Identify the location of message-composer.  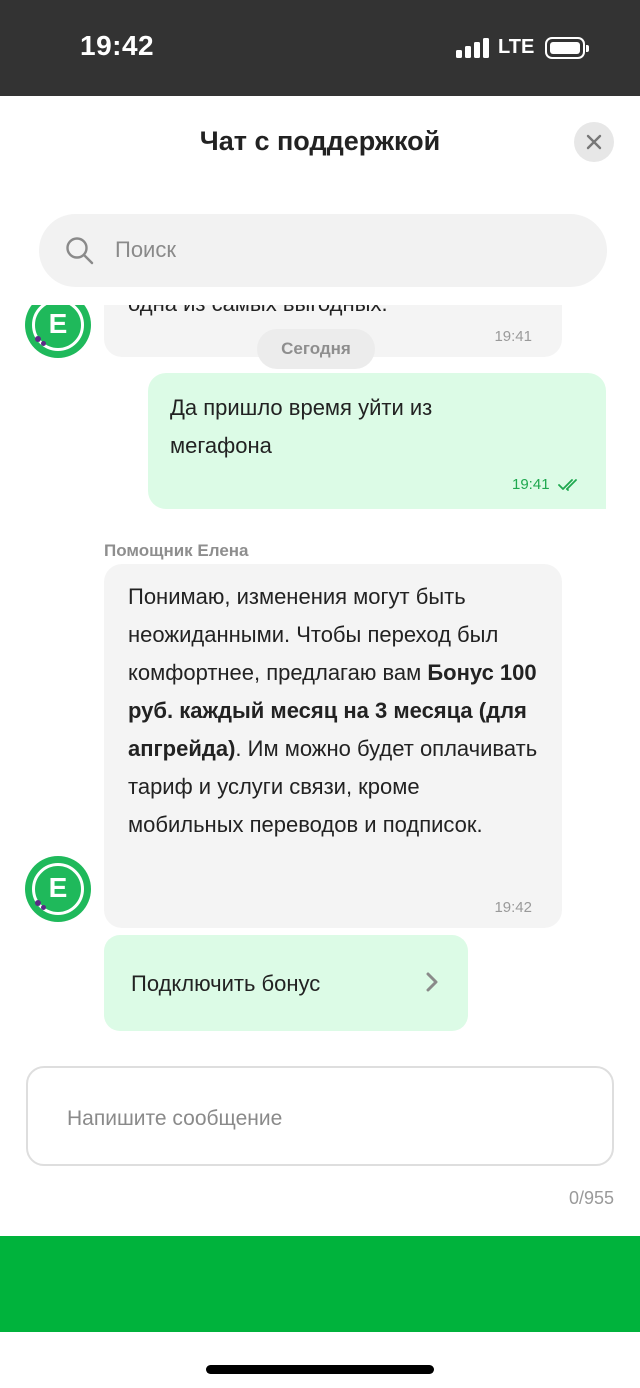
(320, 1116).